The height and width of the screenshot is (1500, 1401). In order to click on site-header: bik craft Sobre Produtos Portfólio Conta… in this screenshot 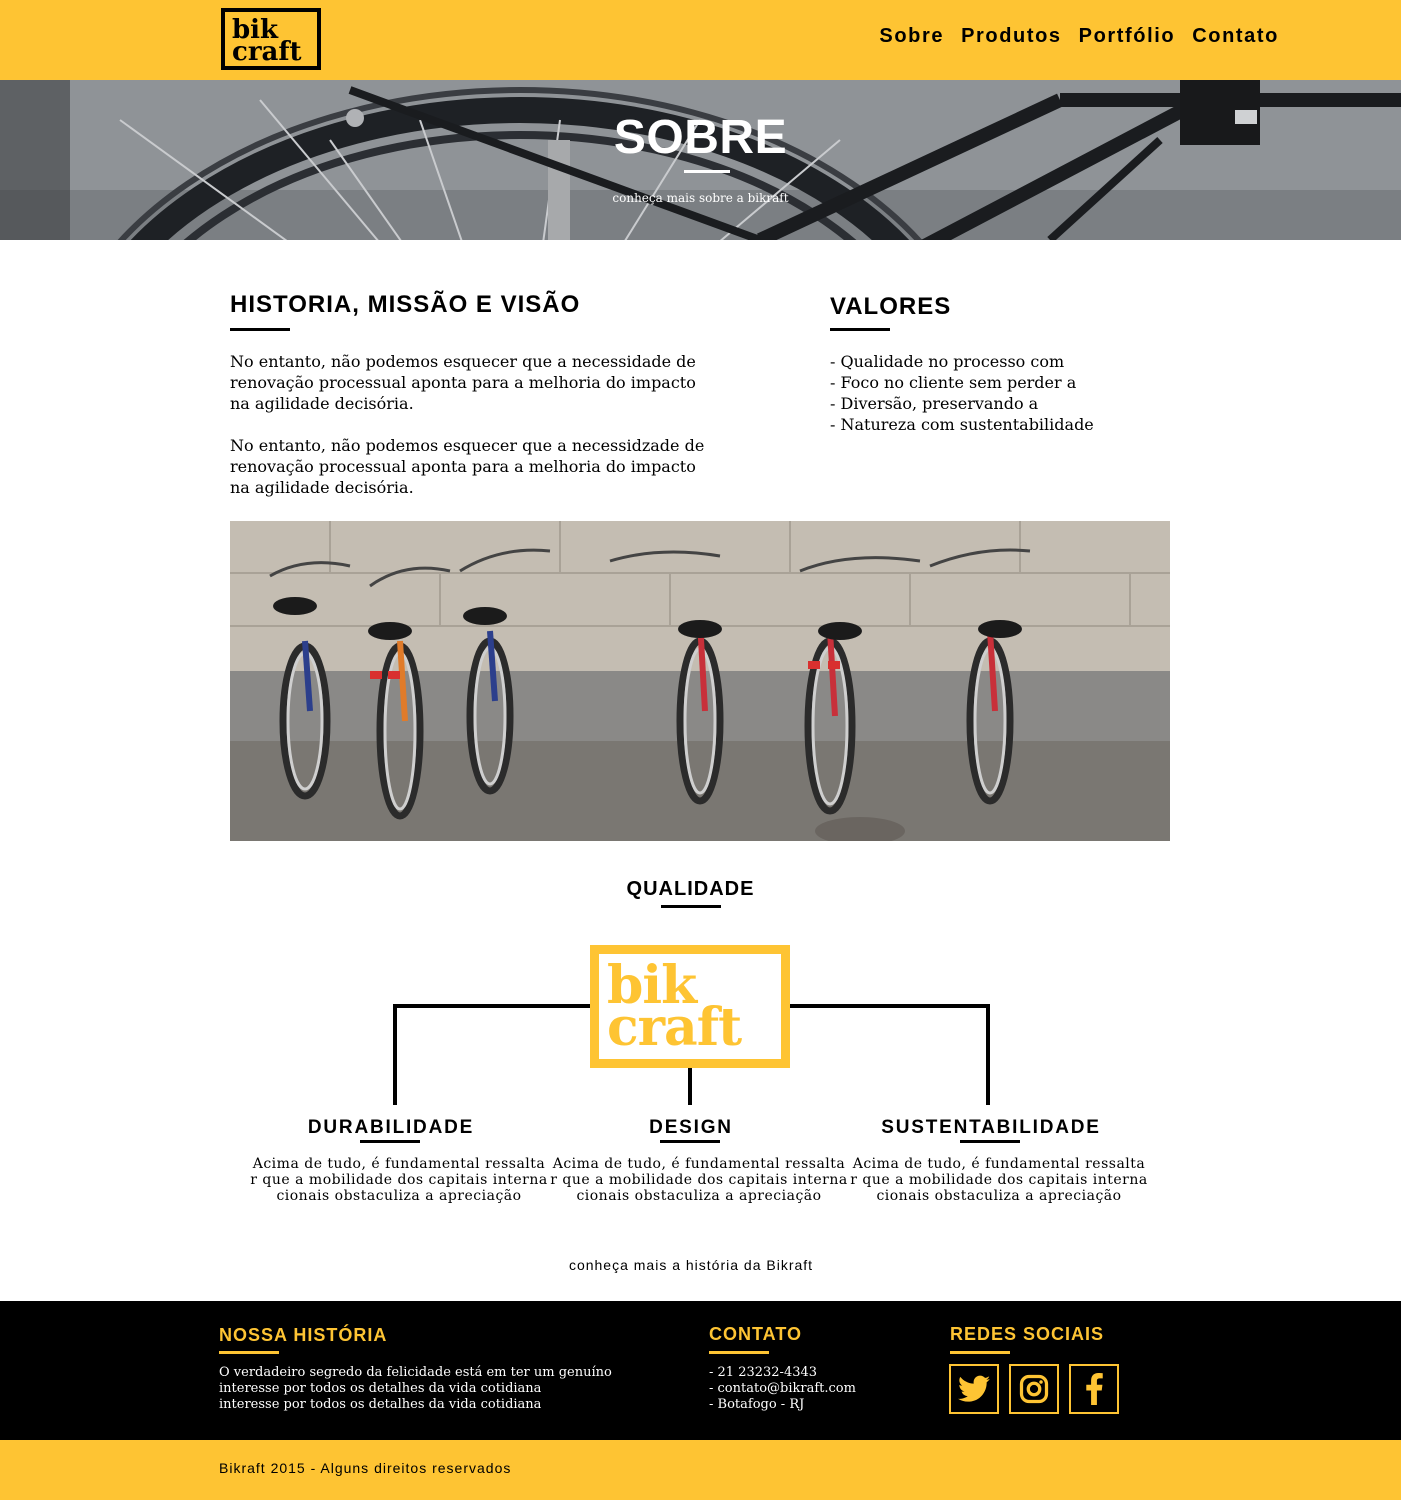, I will do `click(700, 40)`.